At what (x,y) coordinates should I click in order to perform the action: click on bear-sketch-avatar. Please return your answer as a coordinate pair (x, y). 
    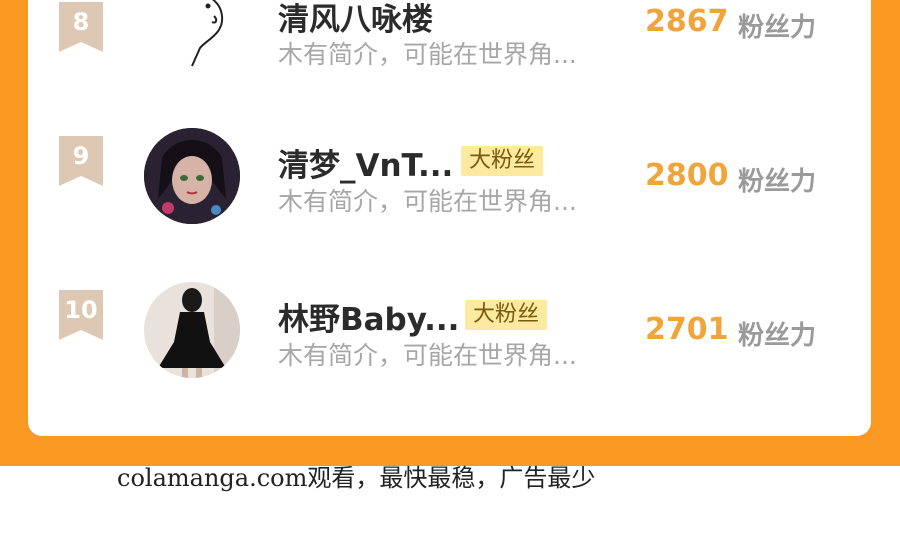
    Looking at the image, I should click on (207, 33).